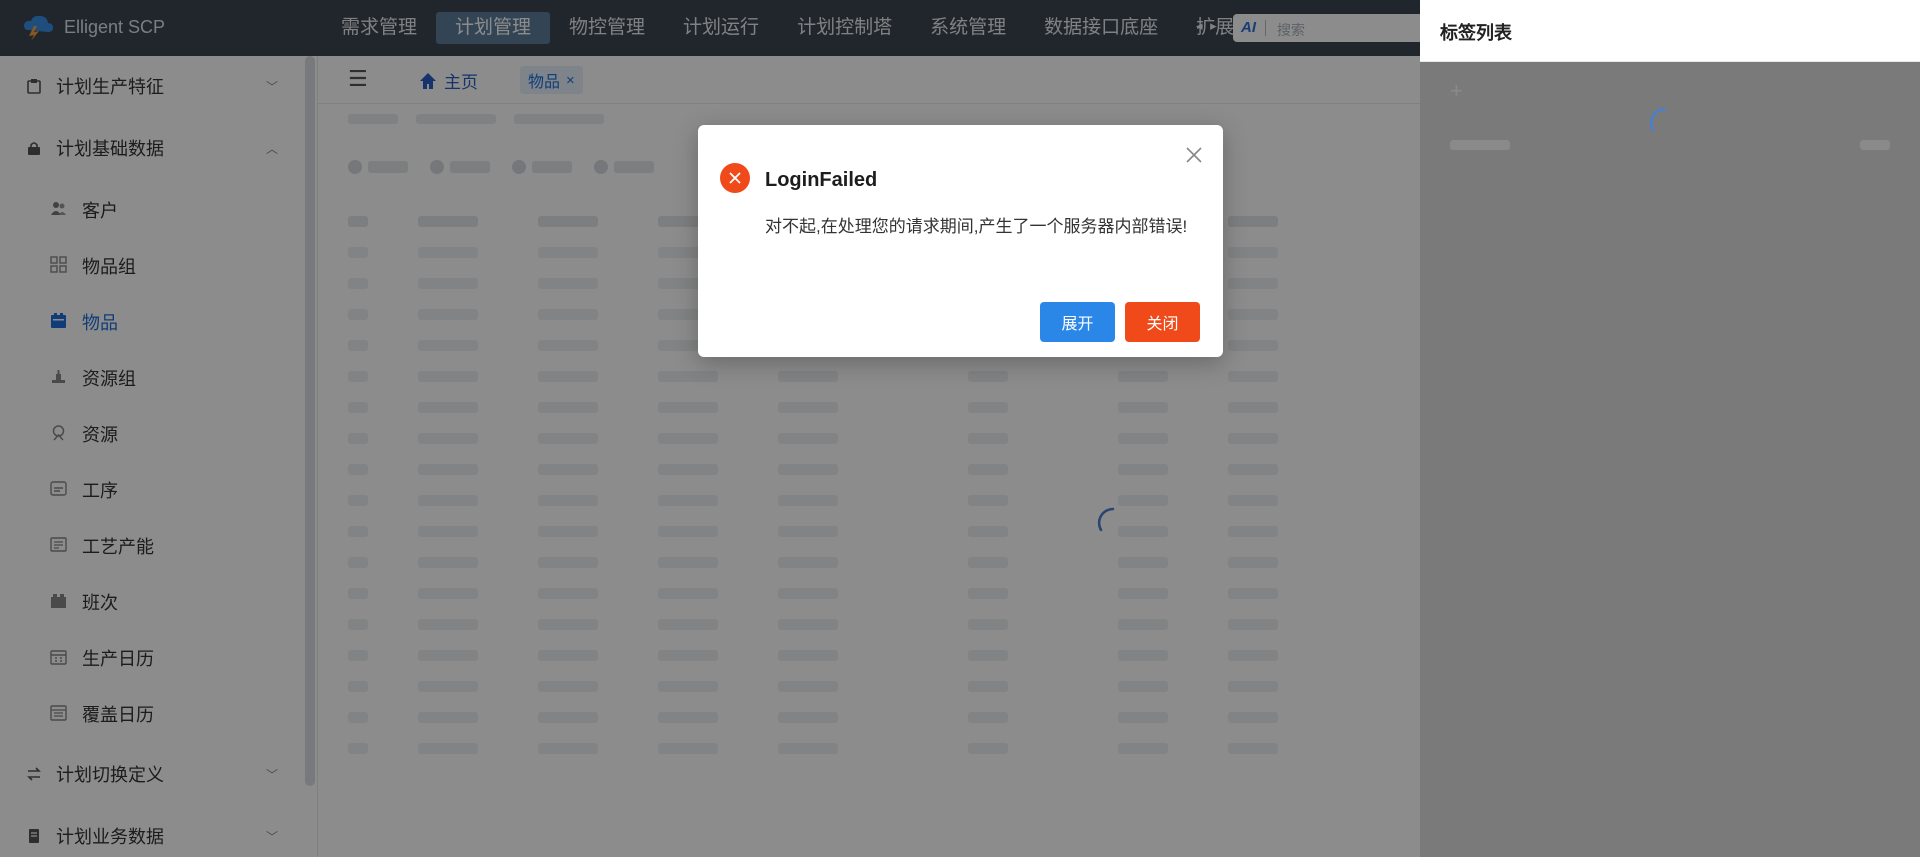  Describe the element at coordinates (821, 180) in the screenshot. I see `dialog-title: LoginFailed` at that location.